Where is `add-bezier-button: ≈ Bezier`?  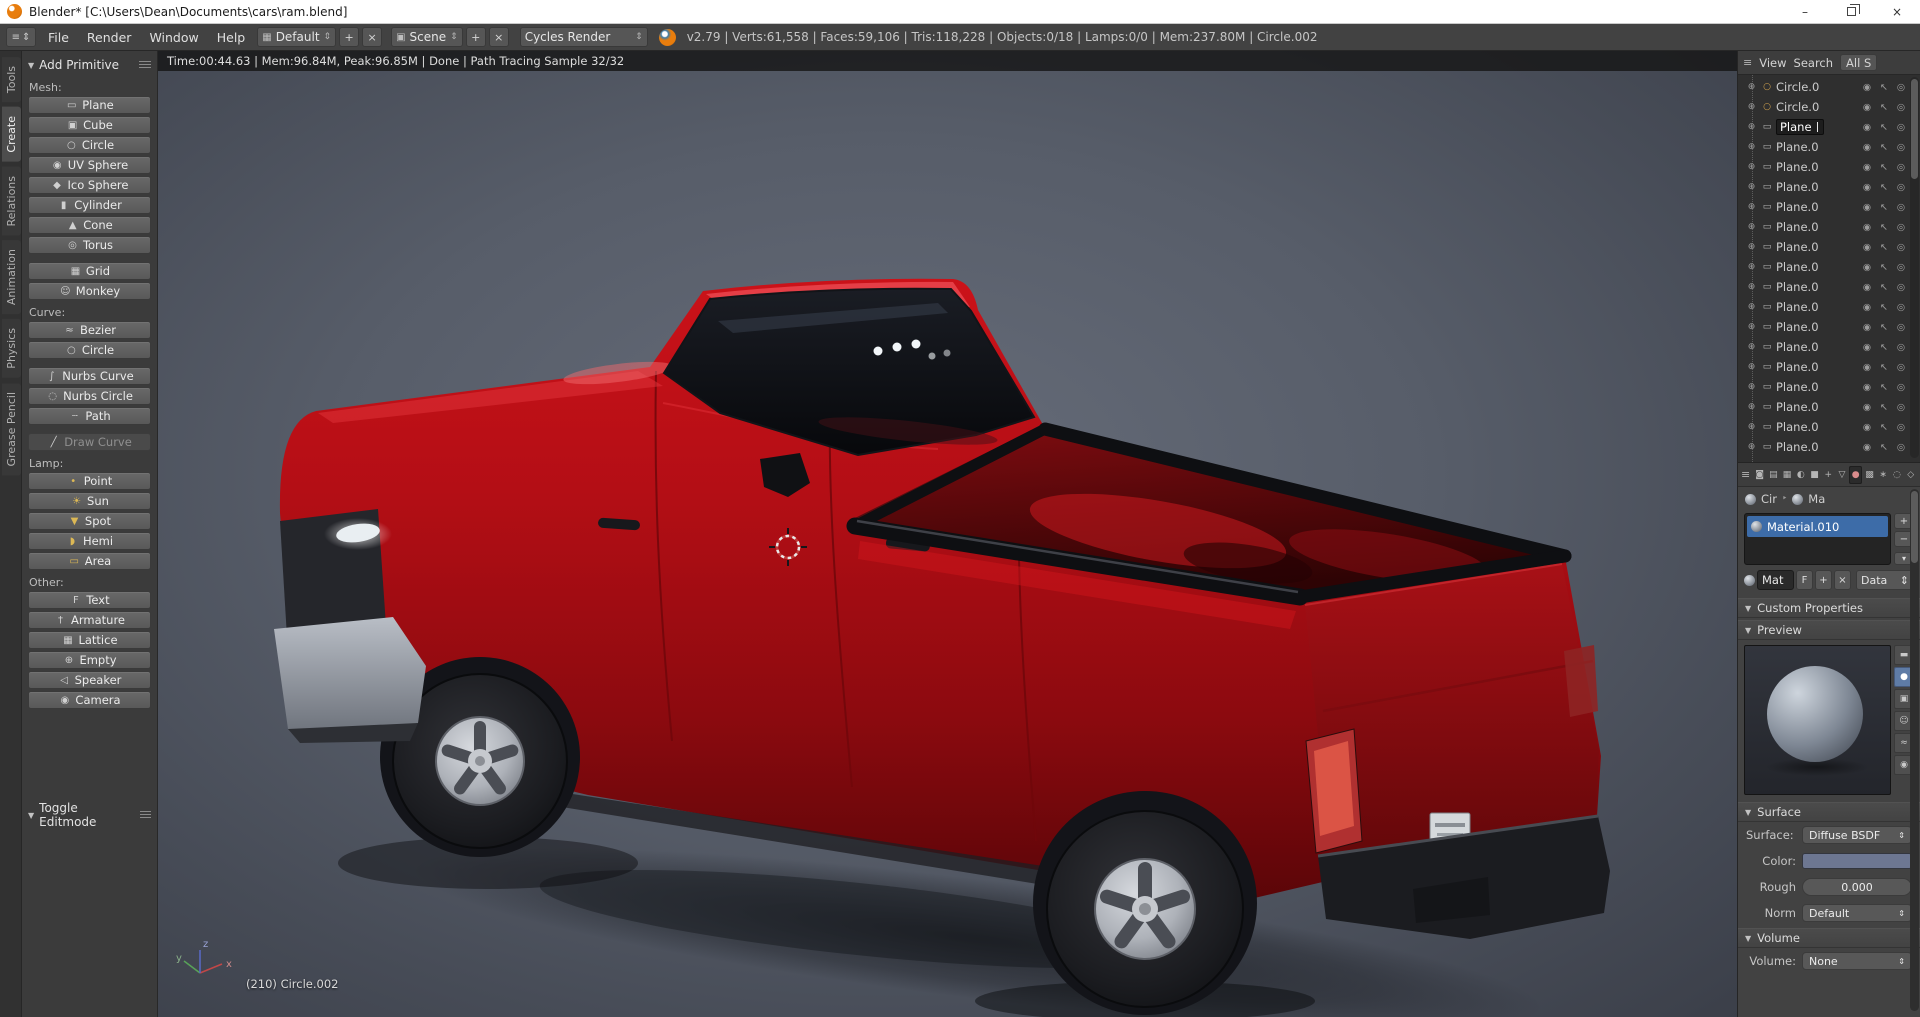 add-bezier-button: ≈ Bezier is located at coordinates (89, 330).